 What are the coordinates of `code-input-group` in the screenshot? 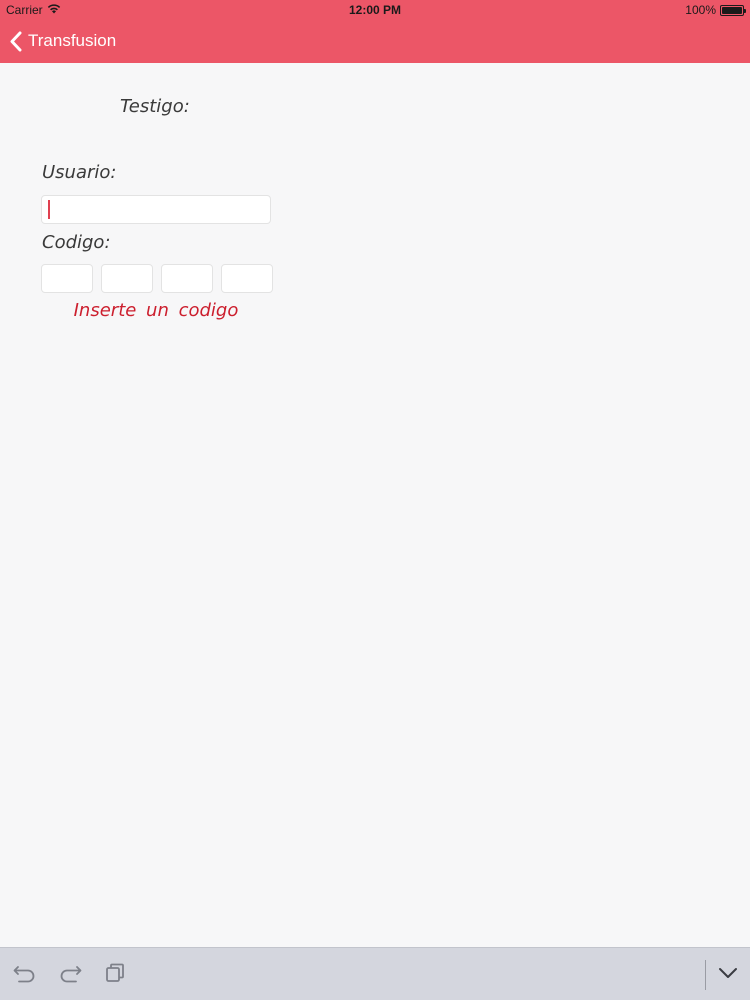 It's located at (157, 278).